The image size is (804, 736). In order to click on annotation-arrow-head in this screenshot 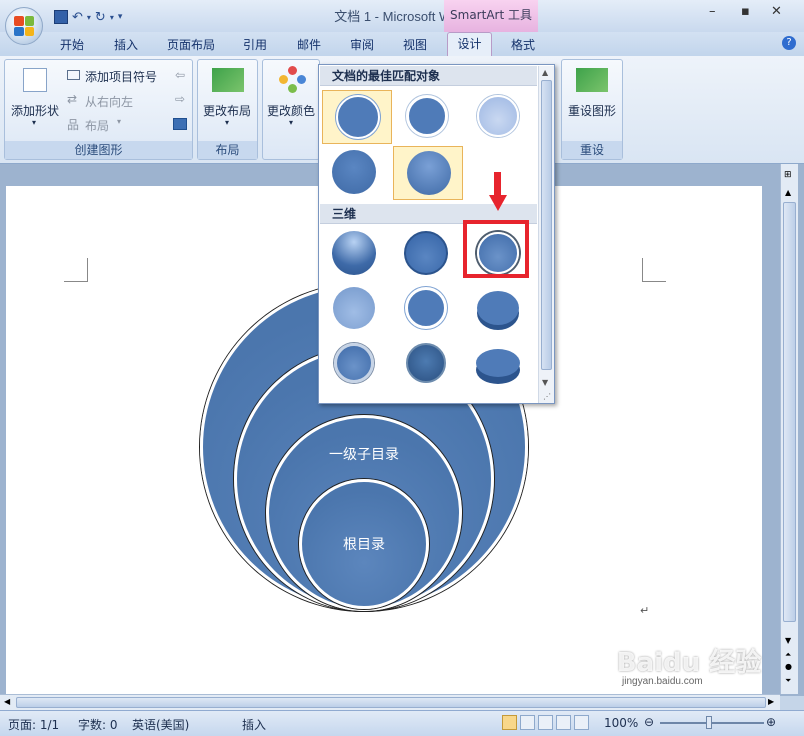, I will do `click(498, 203)`.